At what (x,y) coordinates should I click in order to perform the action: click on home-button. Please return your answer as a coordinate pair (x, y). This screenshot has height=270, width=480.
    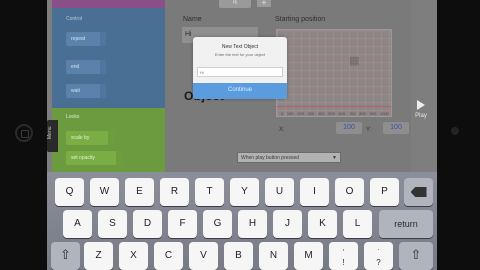
    Looking at the image, I should click on (24, 133).